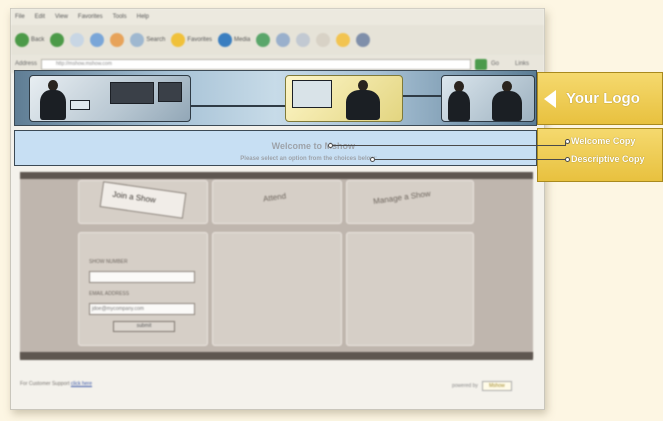 This screenshot has height=421, width=663. Describe the element at coordinates (550, 98) in the screenshot. I see `arrow-left-icon` at that location.